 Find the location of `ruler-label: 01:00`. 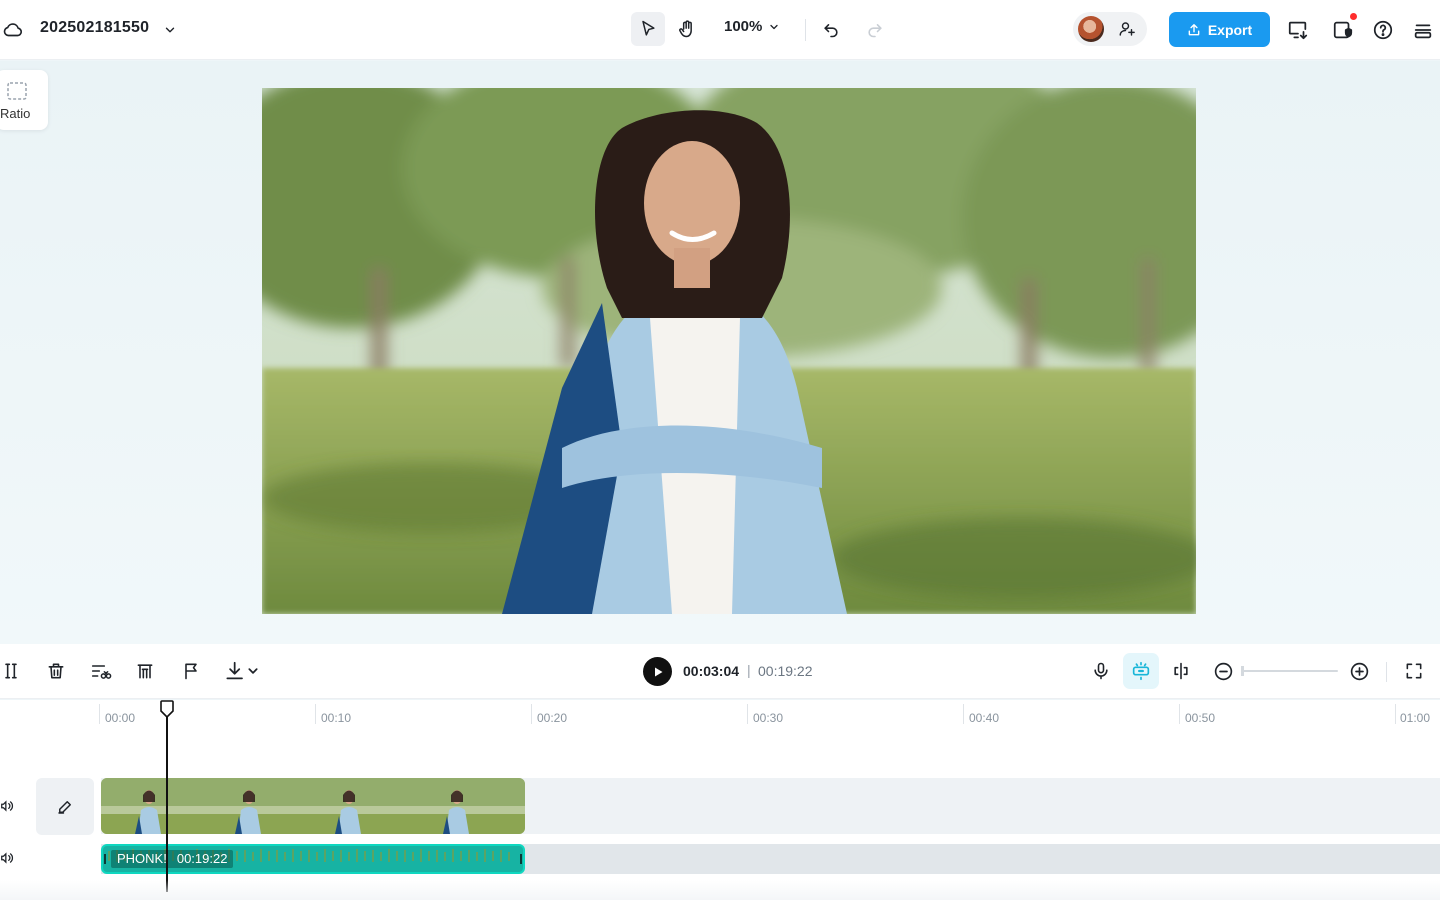

ruler-label: 01:00 is located at coordinates (1415, 718).